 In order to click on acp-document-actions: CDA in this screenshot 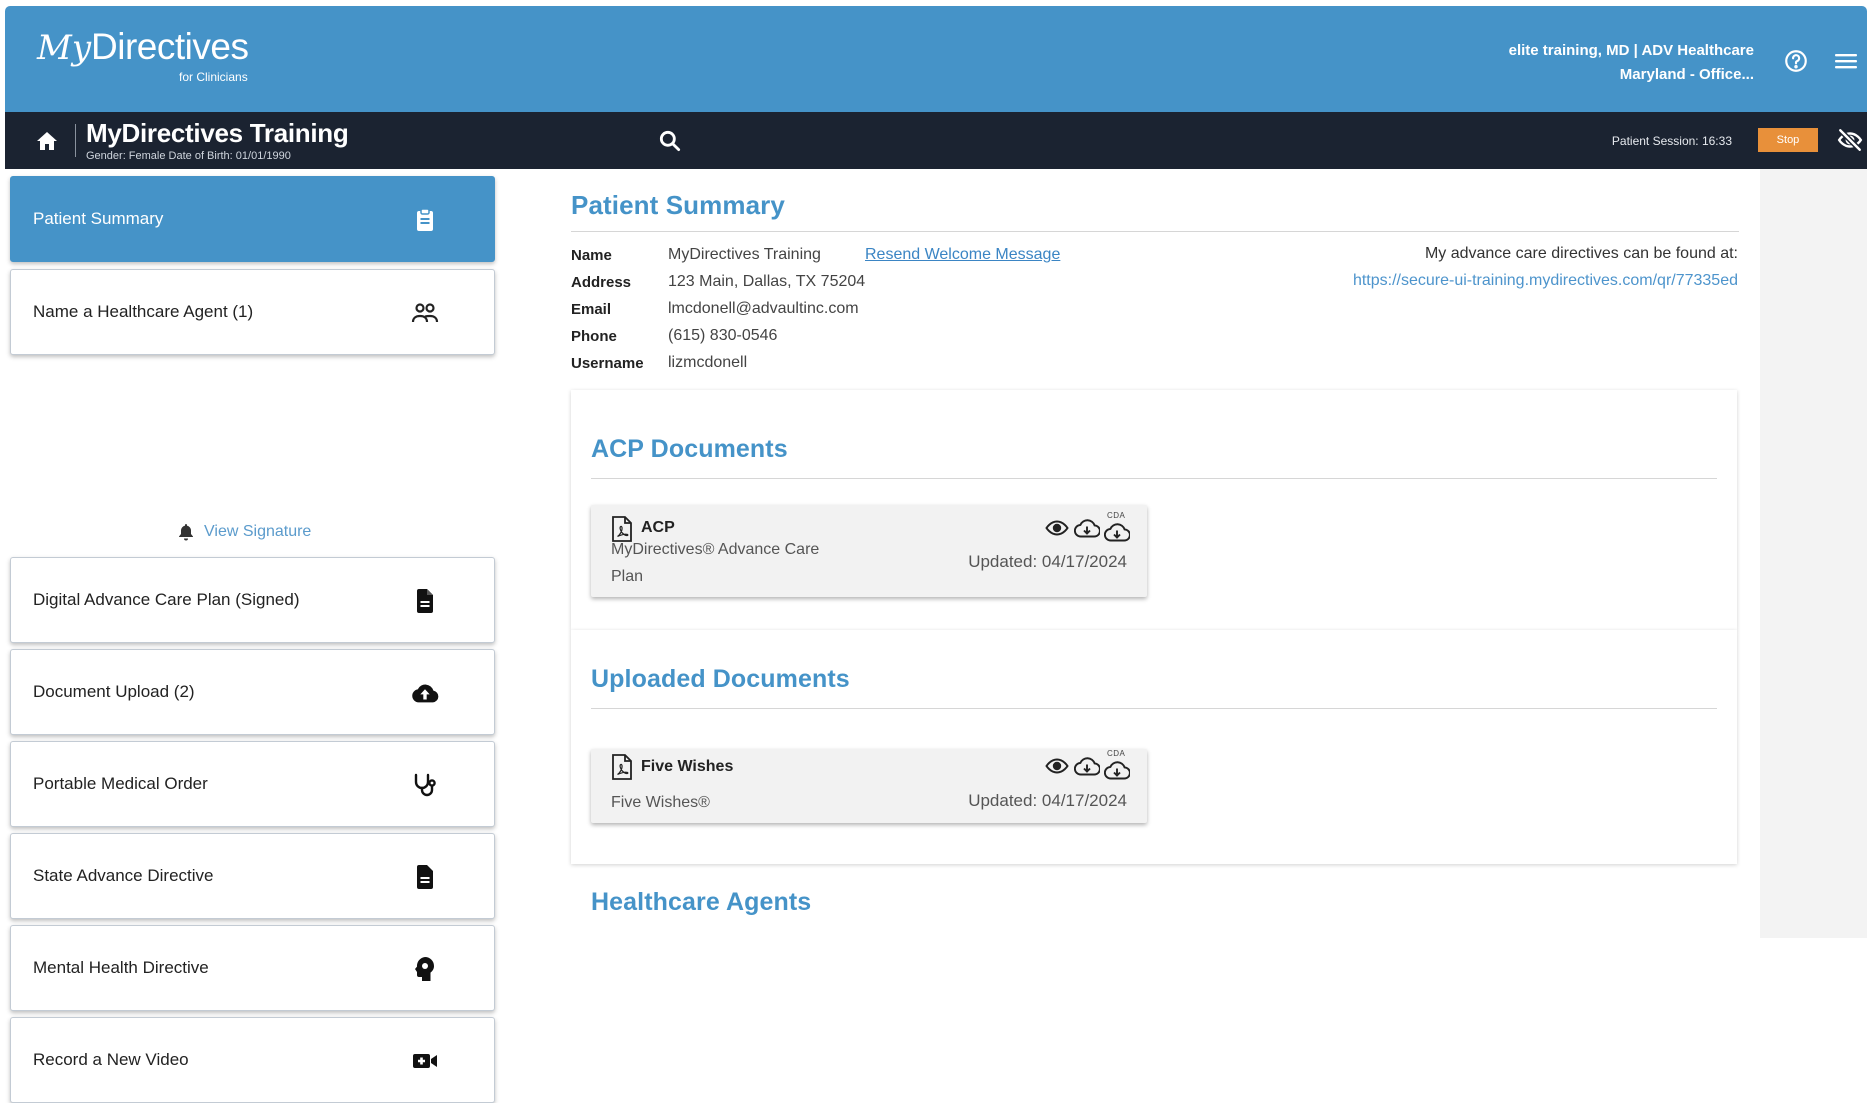, I will do `click(1087, 526)`.